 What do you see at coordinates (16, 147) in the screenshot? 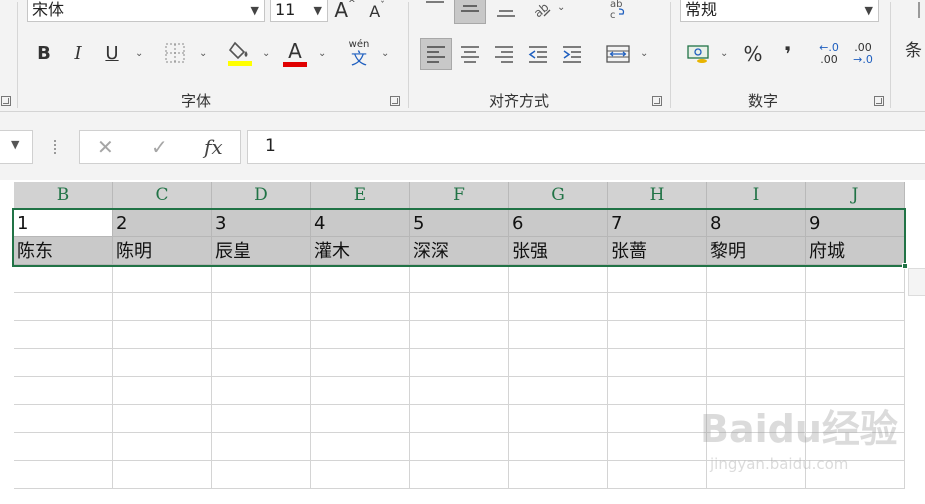
I see `name-box: ▼` at bounding box center [16, 147].